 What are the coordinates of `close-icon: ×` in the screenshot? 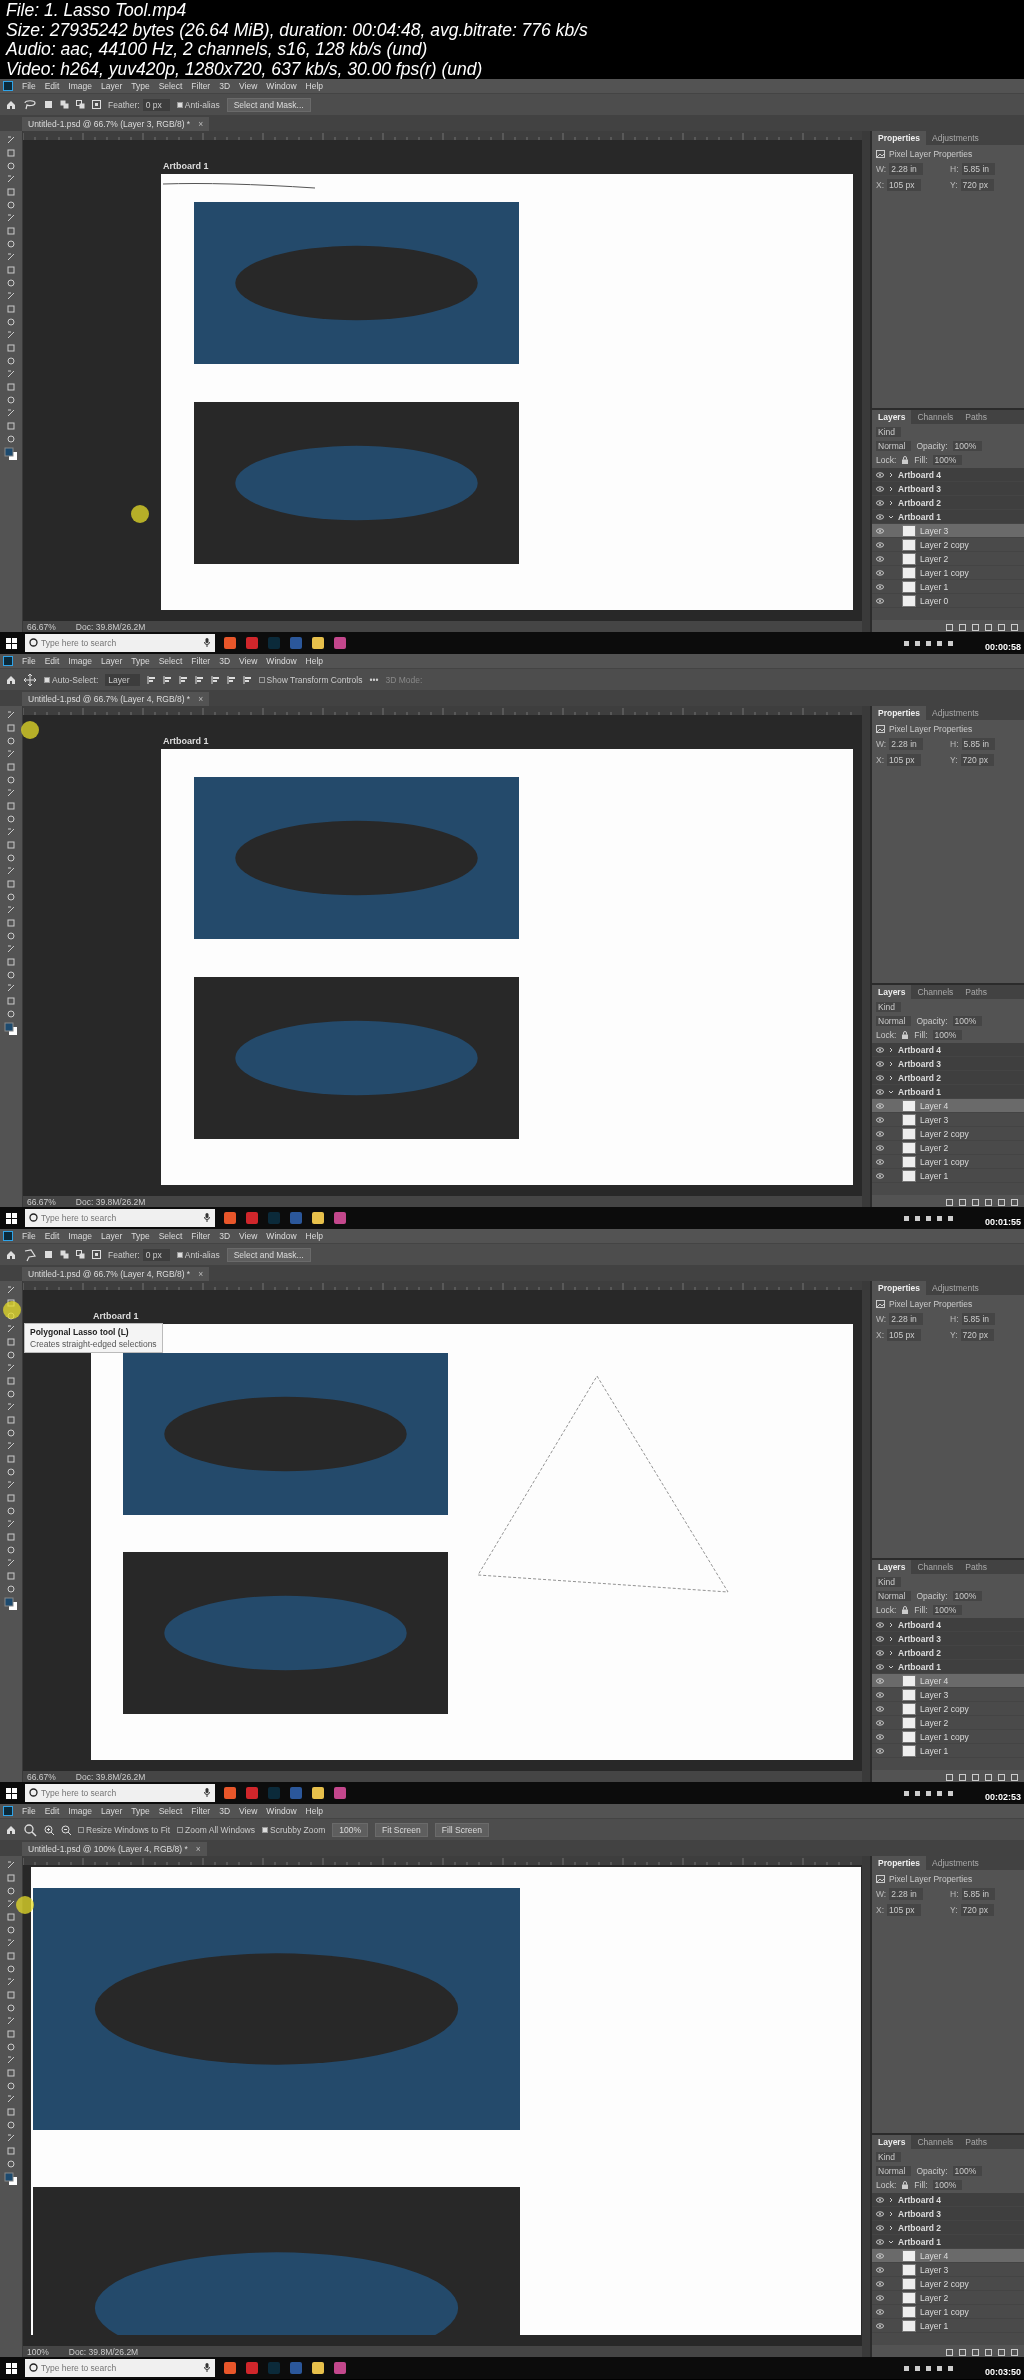 It's located at (201, 1274).